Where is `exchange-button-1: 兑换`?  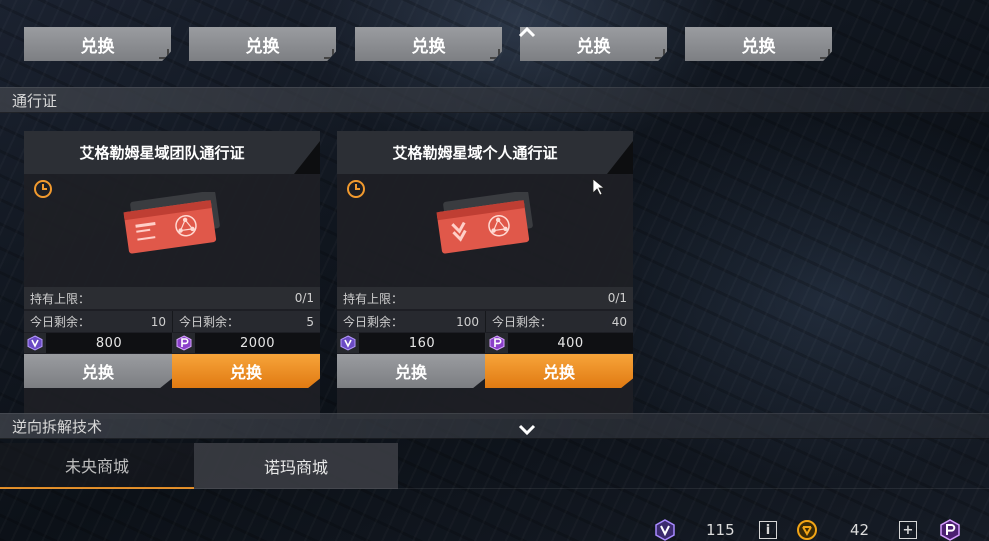
exchange-button-1: 兑换 is located at coordinates (97, 44).